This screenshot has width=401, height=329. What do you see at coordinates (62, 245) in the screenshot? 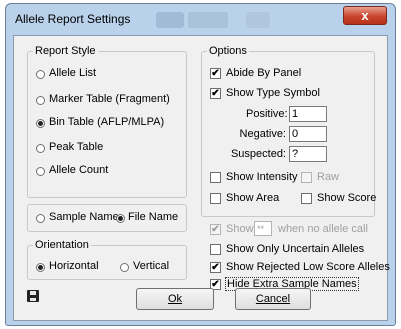
I see `orientation-legend: Orientation` at bounding box center [62, 245].